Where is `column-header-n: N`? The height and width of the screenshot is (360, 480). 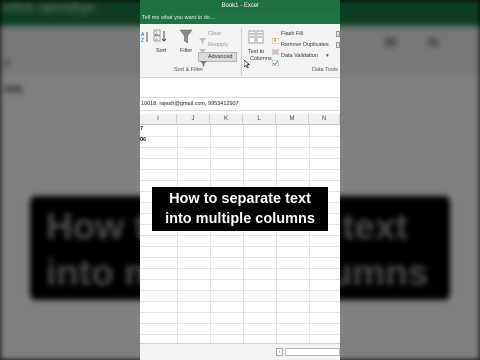
column-header-n: N is located at coordinates (324, 119).